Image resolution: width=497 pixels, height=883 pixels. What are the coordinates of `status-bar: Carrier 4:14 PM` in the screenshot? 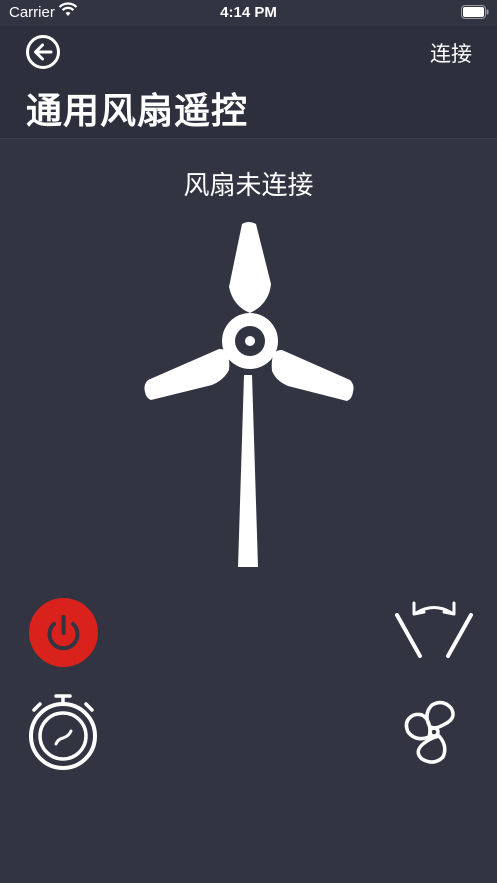 It's located at (248, 13).